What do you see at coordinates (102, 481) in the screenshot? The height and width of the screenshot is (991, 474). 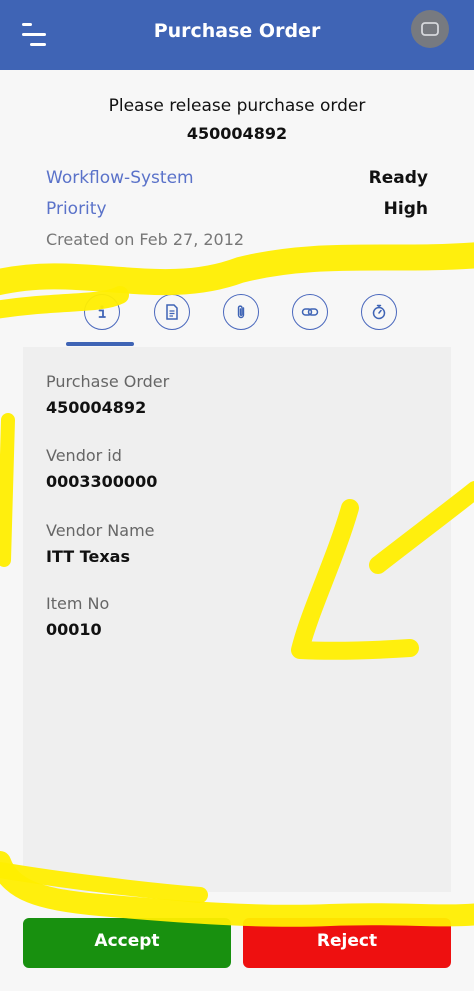 I see `detail-value: 0003300000` at bounding box center [102, 481].